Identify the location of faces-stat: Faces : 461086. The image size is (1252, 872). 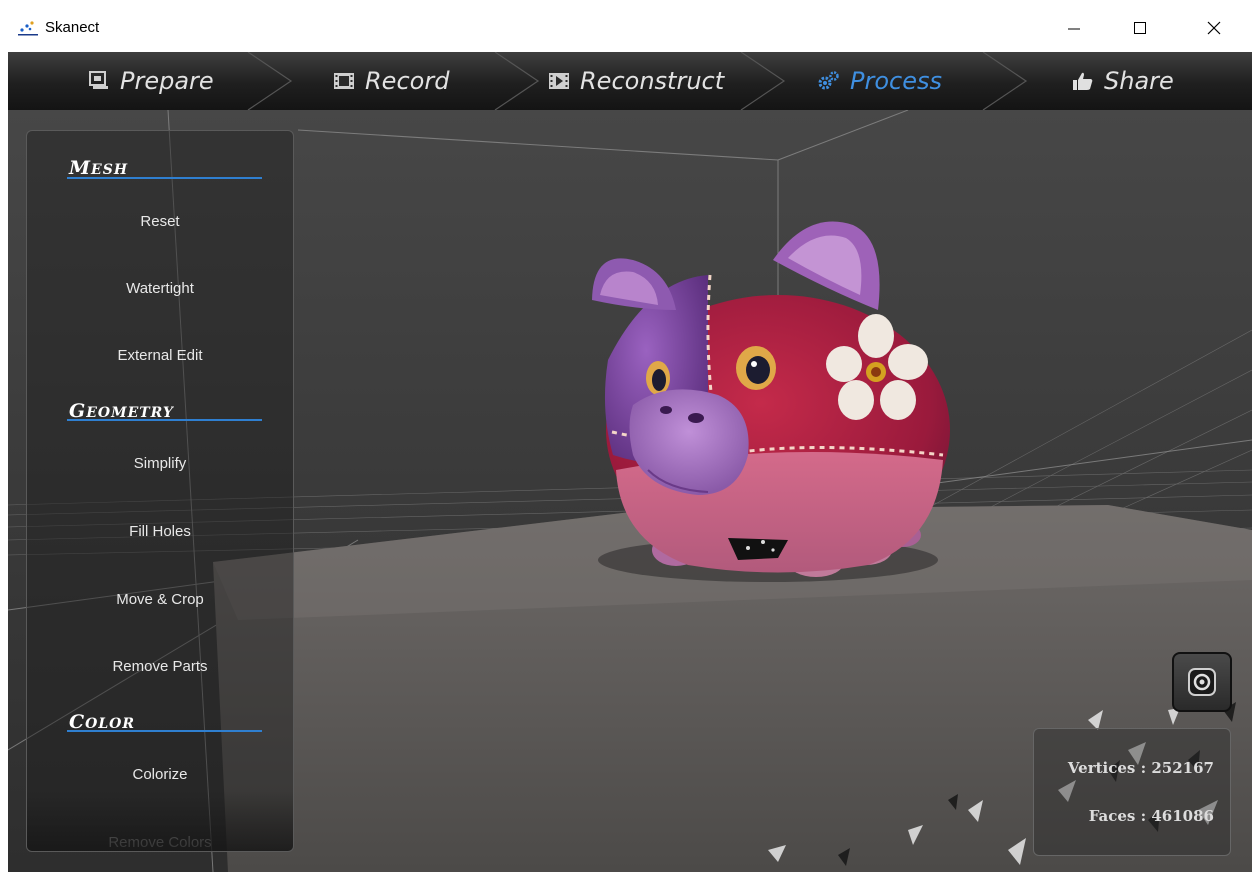
(1151, 816).